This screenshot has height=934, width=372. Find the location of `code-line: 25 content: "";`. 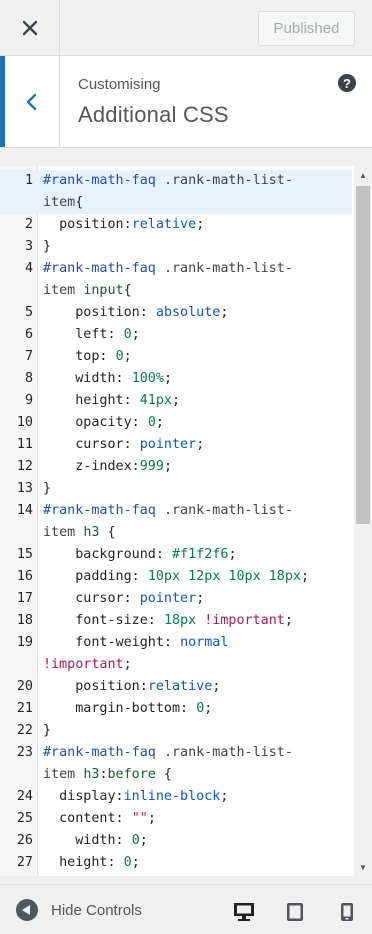

code-line: 25 content: ""; is located at coordinates (176, 819).